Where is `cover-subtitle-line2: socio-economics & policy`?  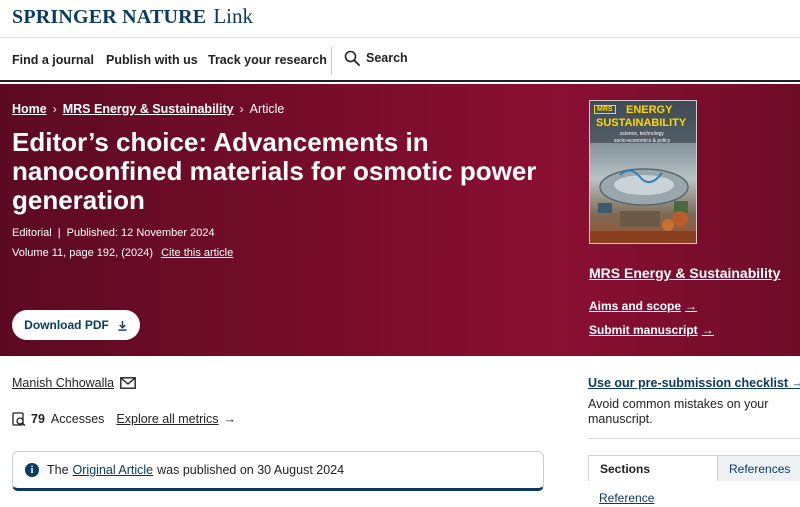
cover-subtitle-line2: socio-economics & policy is located at coordinates (642, 141).